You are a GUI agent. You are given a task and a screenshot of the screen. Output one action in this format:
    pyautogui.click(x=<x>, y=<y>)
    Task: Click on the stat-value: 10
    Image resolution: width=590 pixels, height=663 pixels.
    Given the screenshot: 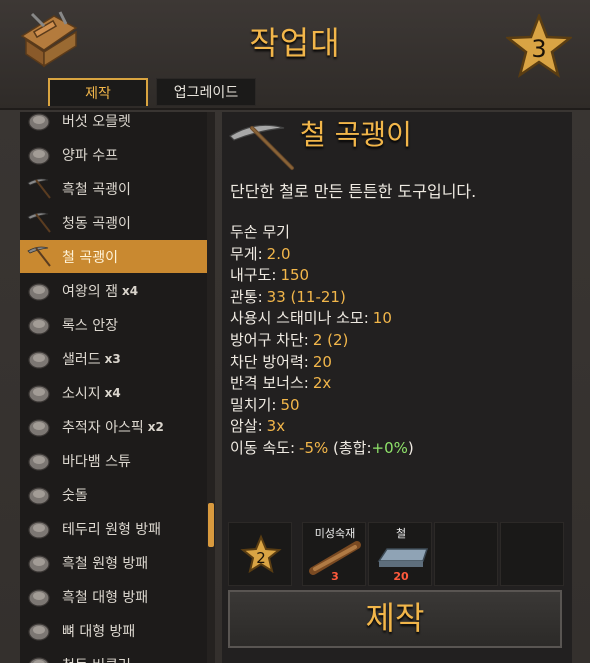 What is the action you would take?
    pyautogui.click(x=382, y=318)
    